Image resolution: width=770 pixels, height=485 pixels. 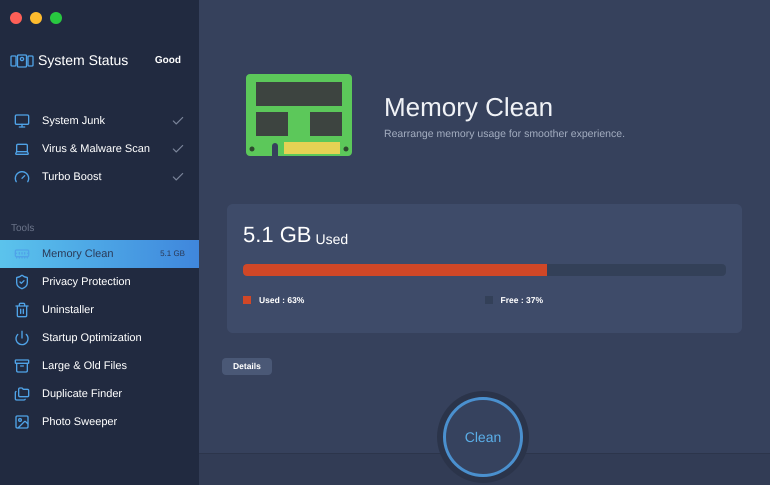 What do you see at coordinates (22, 177) in the screenshot?
I see `gauge-icon` at bounding box center [22, 177].